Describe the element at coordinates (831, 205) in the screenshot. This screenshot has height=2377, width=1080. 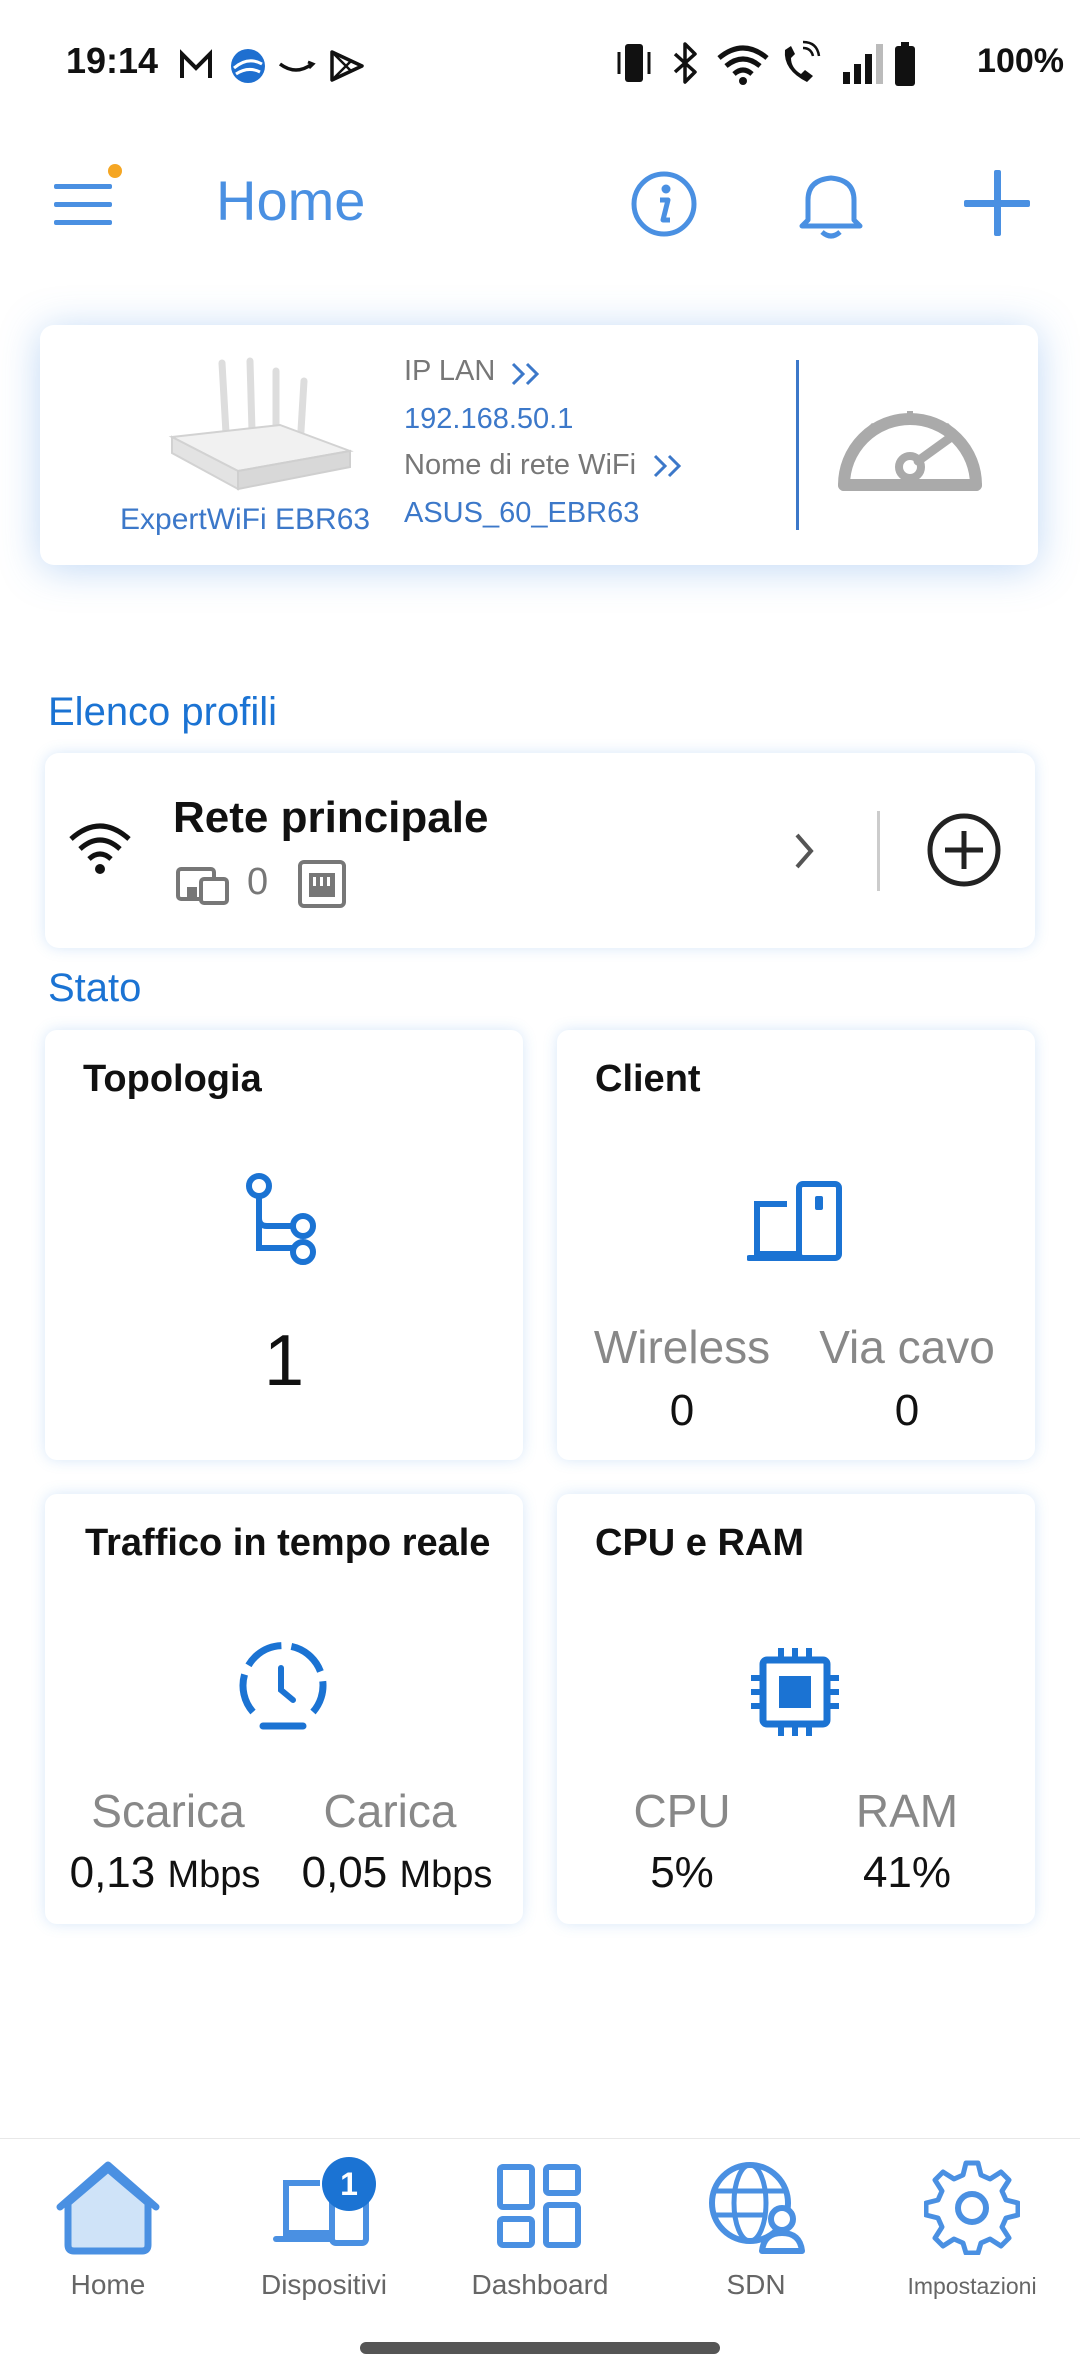
I see `bell-icon` at that location.